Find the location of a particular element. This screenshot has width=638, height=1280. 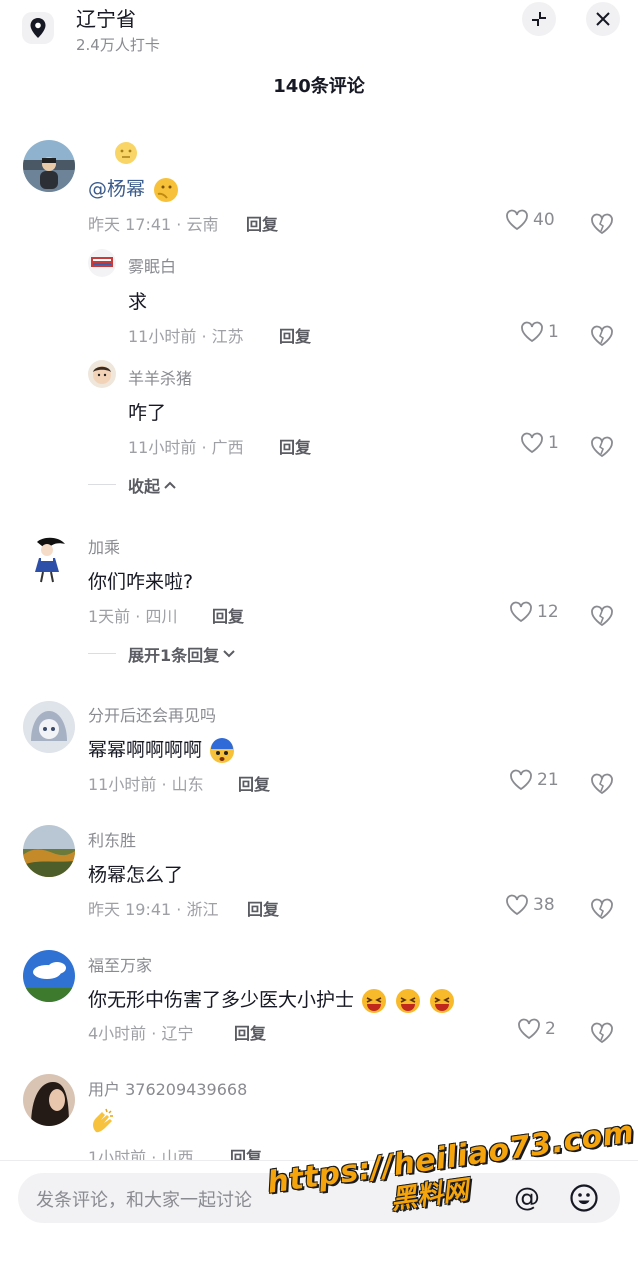

comment-text: 你无形中伤害了多少医大小护士 is located at coordinates (272, 1000).